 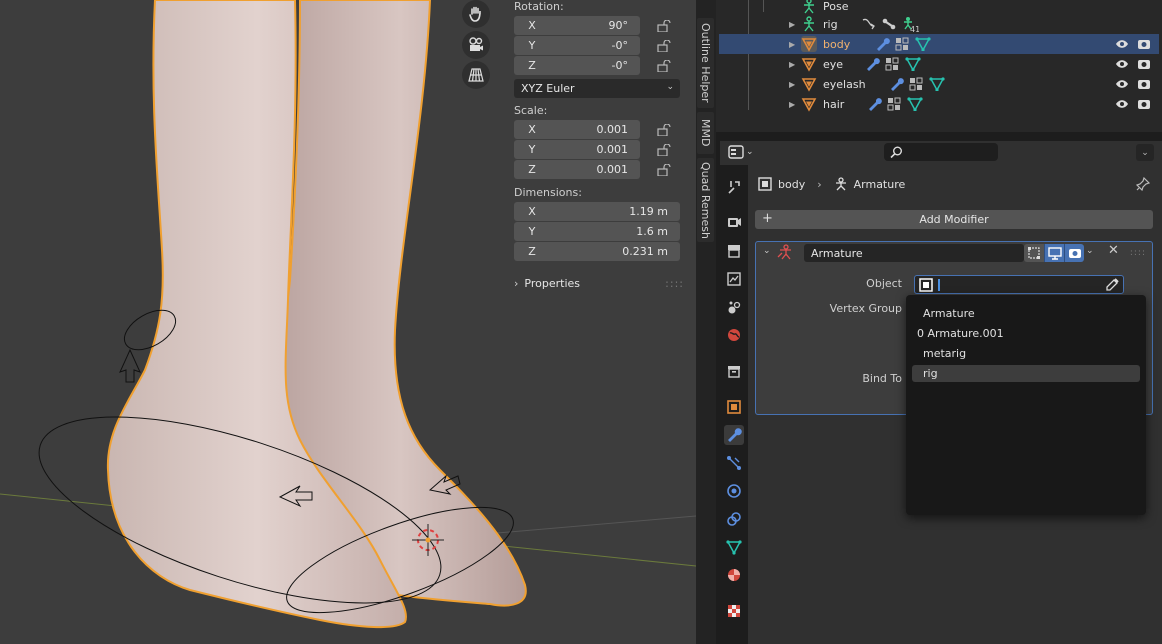 I want to click on scale-heading: Scale:, so click(x=531, y=110).